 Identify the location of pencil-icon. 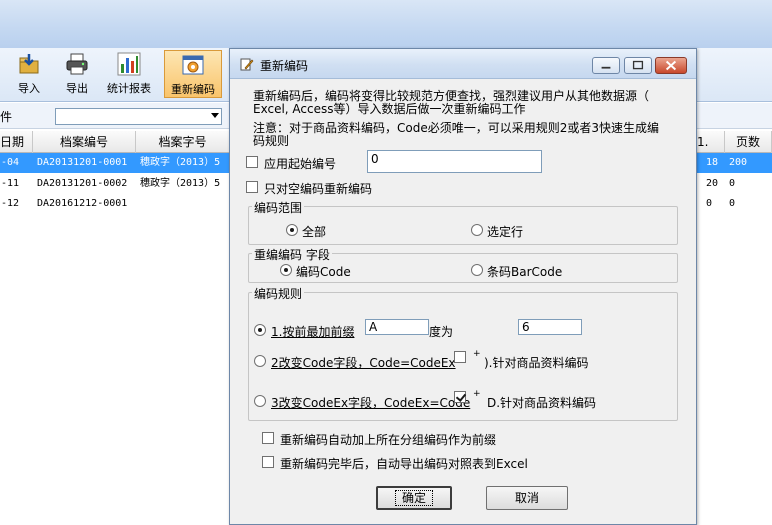
(247, 64).